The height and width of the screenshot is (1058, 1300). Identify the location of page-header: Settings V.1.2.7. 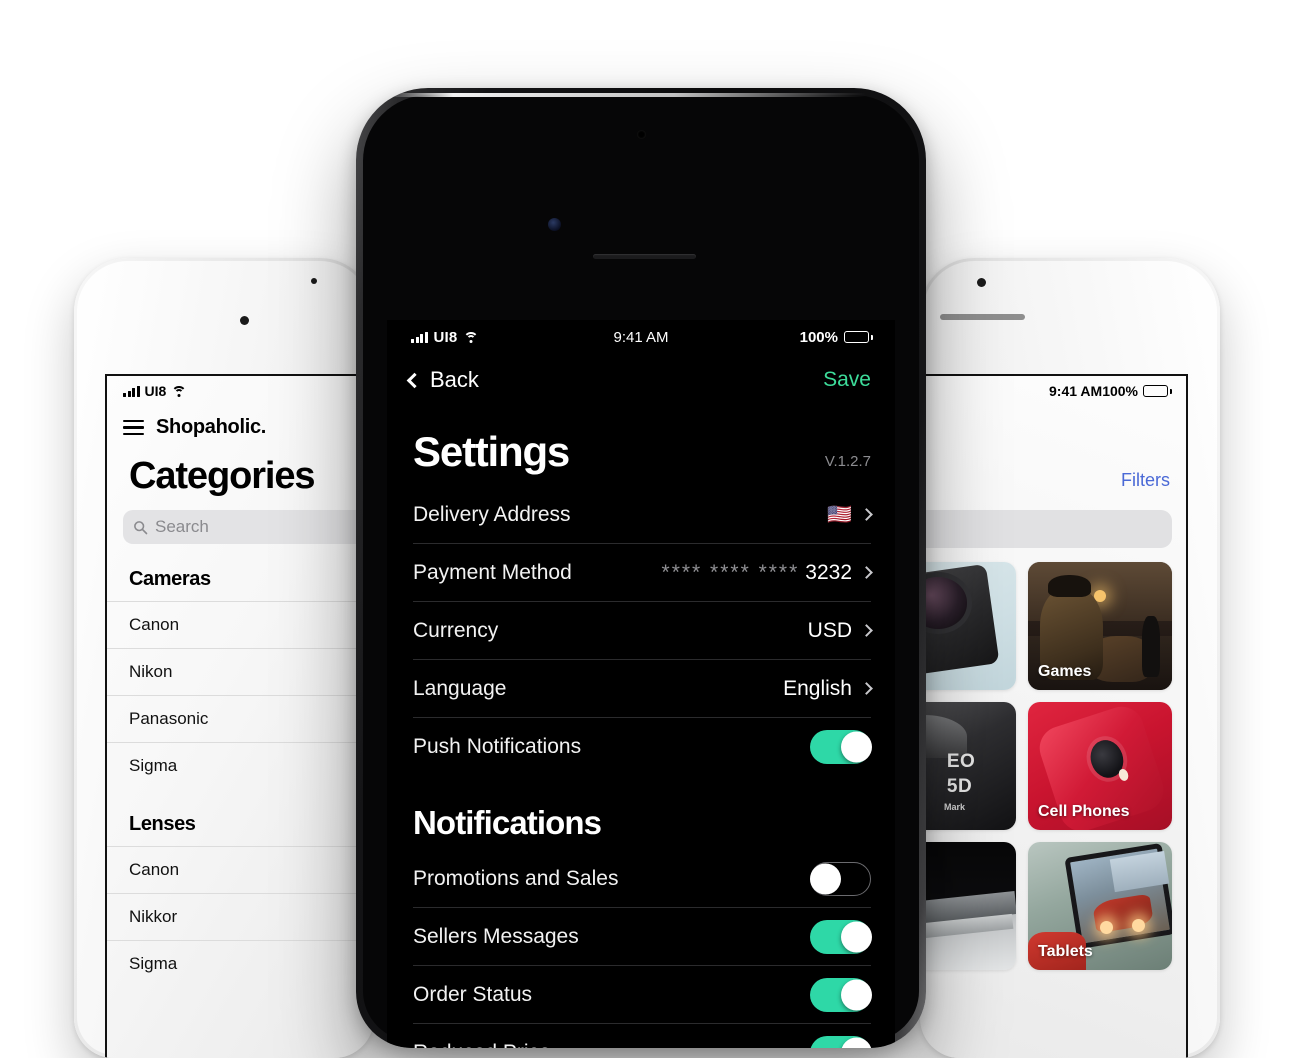
(641, 446).